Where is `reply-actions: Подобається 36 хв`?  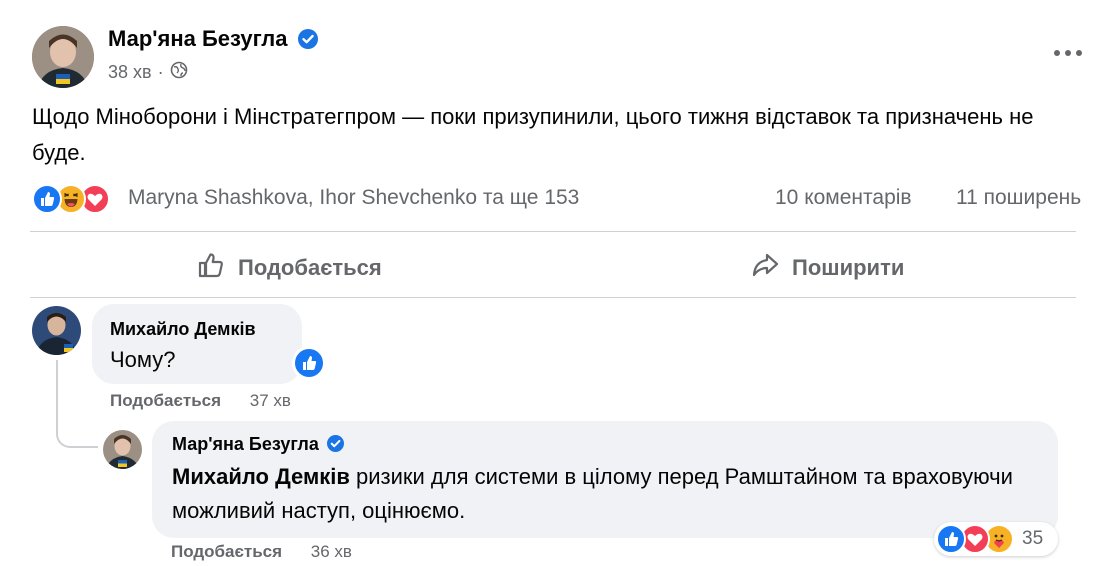 reply-actions: Подобається 36 хв is located at coordinates (261, 552).